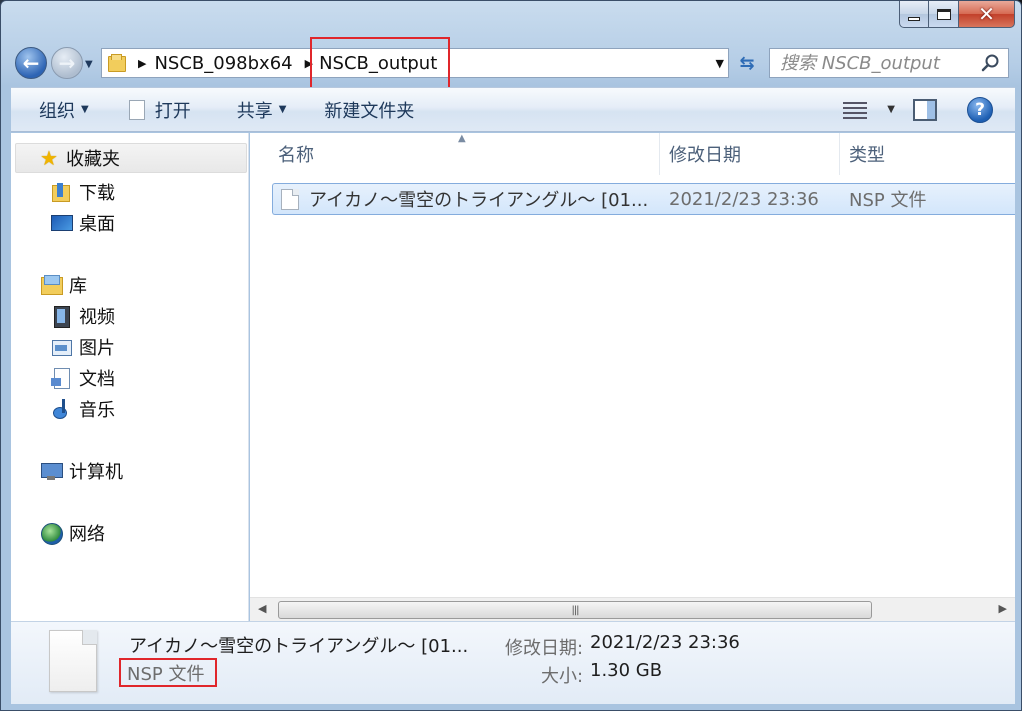 This screenshot has width=1022, height=711. I want to click on file-type: NSP 文件, so click(888, 200).